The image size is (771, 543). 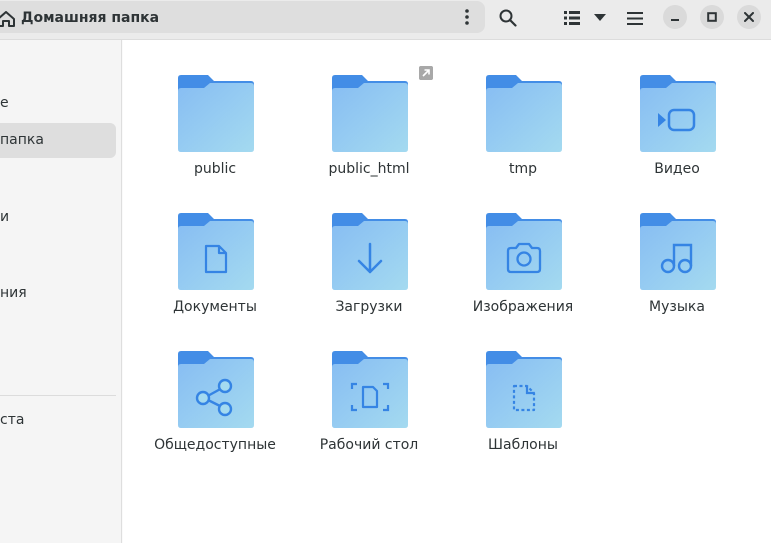 What do you see at coordinates (675, 17) in the screenshot?
I see `minimize-button` at bounding box center [675, 17].